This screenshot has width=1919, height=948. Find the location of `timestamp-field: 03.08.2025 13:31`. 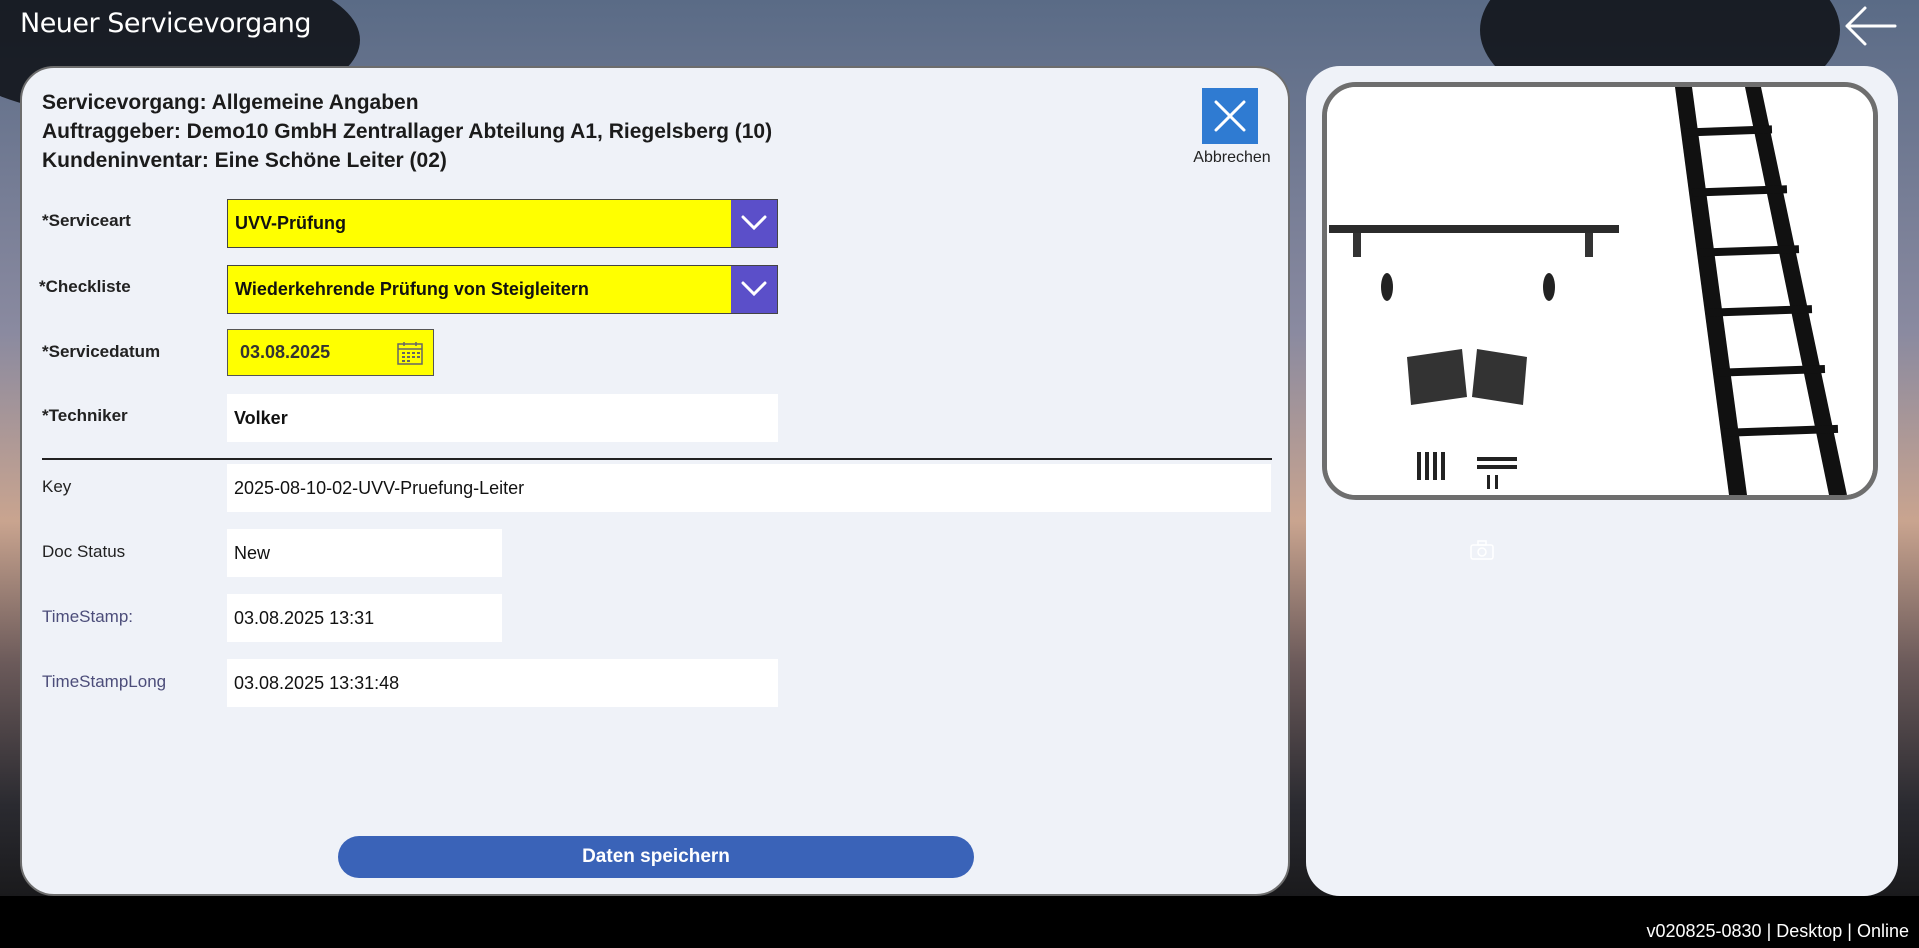

timestamp-field: 03.08.2025 13:31 is located at coordinates (364, 618).